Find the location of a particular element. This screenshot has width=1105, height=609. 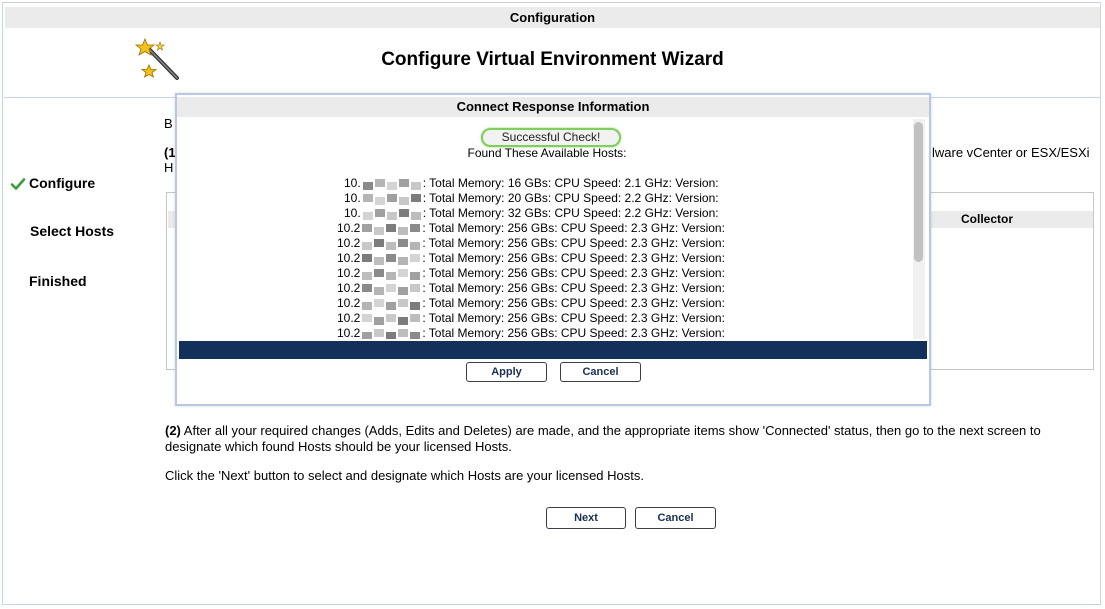

dialog-title: Connect Response Information is located at coordinates (553, 107).